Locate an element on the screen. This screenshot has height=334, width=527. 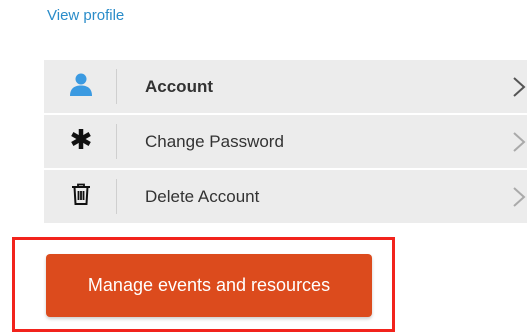
menu-item-label: Delete Account is located at coordinates (202, 196).